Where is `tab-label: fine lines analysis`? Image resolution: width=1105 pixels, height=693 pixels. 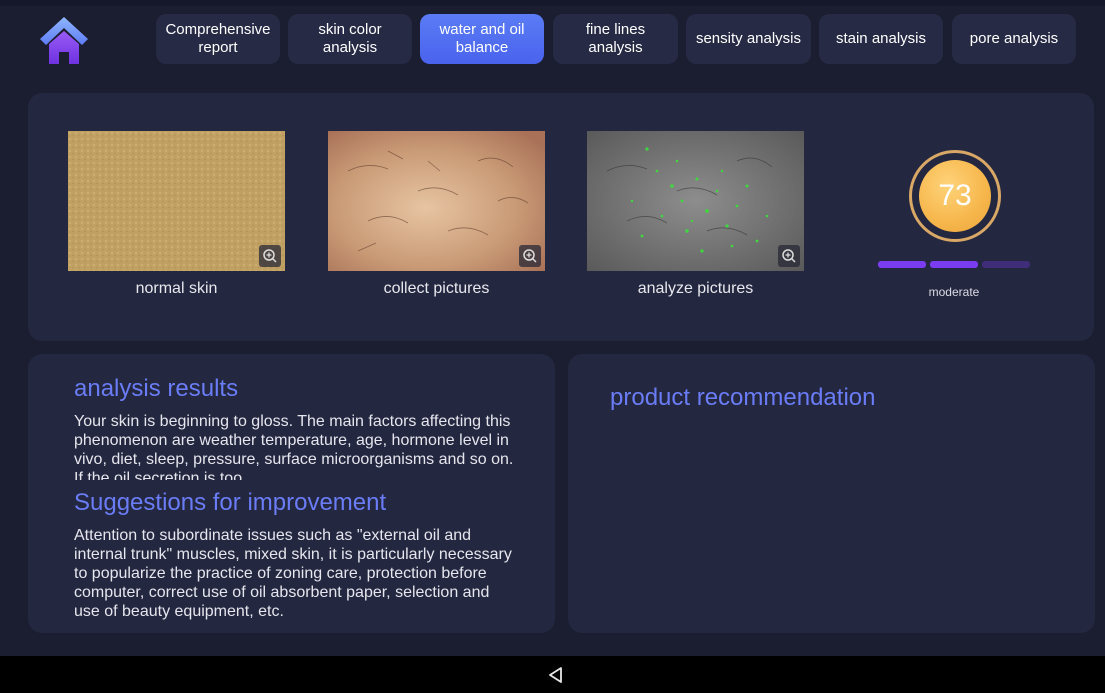 tab-label: fine lines analysis is located at coordinates (615, 38).